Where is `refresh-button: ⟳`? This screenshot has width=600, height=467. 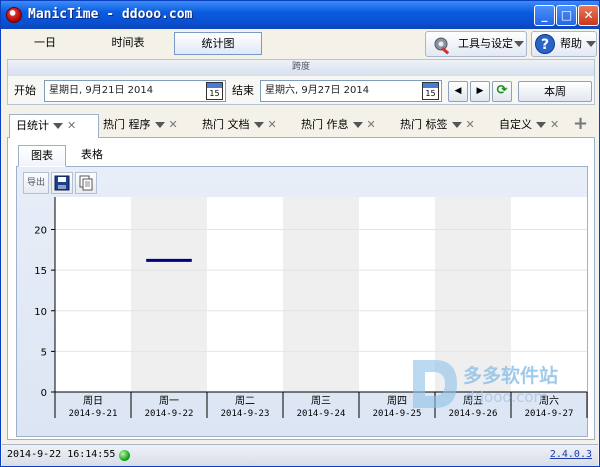
refresh-button: ⟳ is located at coordinates (502, 91).